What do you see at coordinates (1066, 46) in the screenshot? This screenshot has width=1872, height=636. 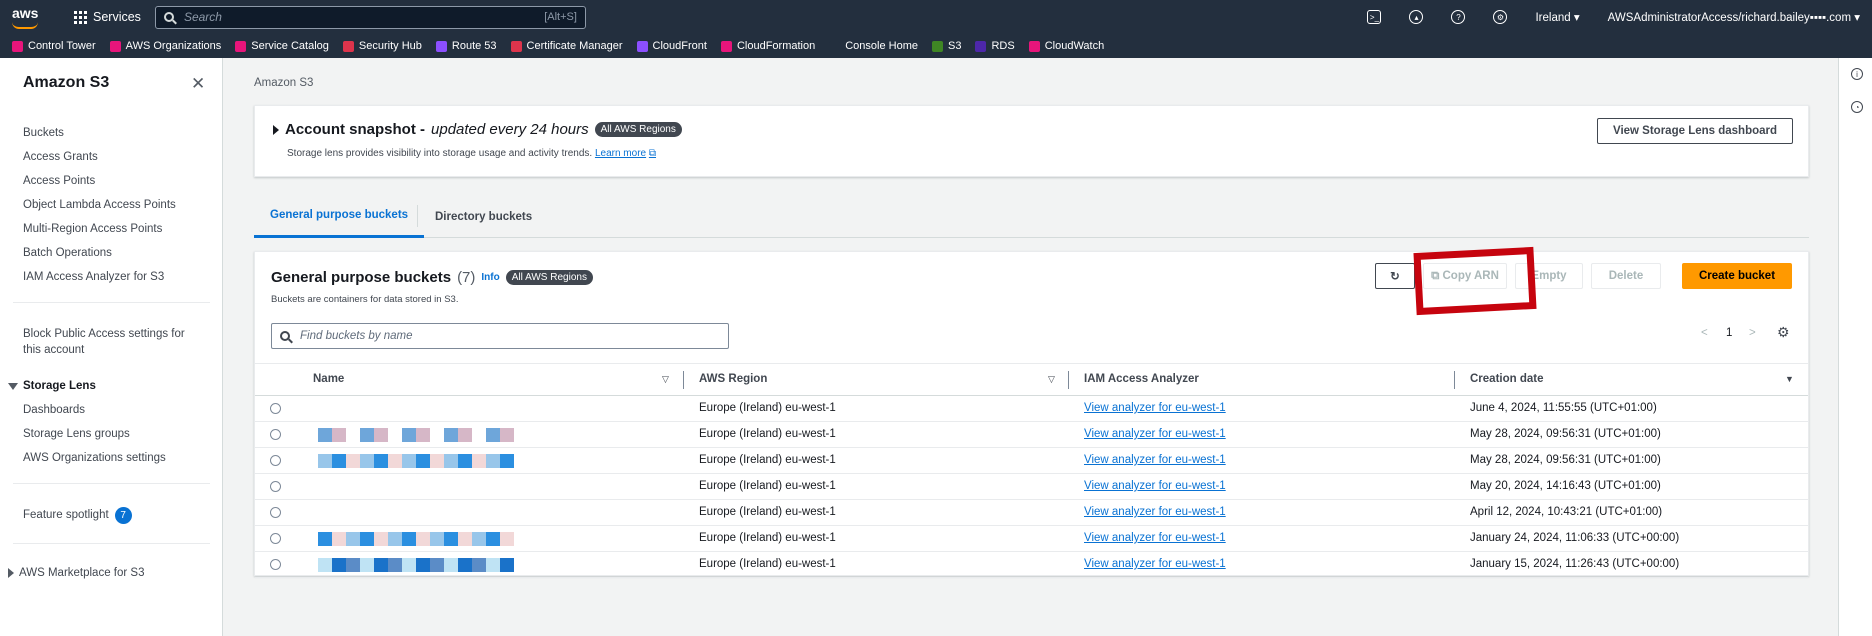 I see `favorite-item: CloudWatch` at bounding box center [1066, 46].